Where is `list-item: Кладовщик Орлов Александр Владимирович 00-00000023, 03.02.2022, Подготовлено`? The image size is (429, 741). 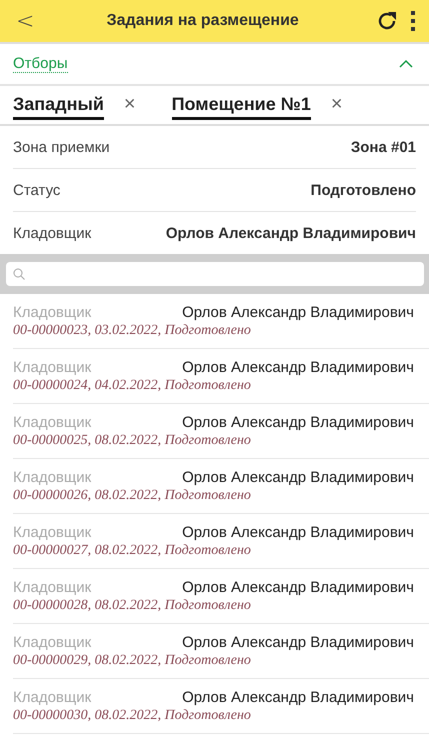
list-item: Кладовщик Орлов Александр Владимирович 00-00000023, 03.02.2022, Подготовлено is located at coordinates (221, 321).